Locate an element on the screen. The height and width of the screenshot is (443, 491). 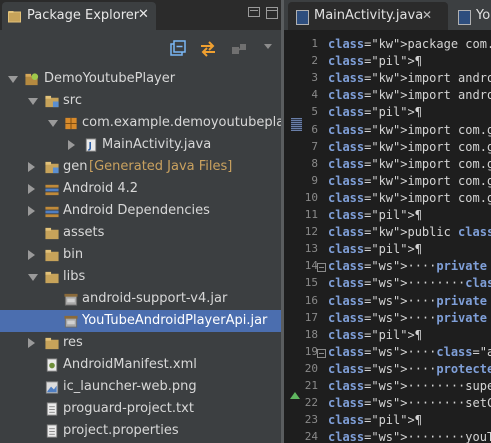
tree-item-youtubeandroidplayerapi-jar: YouTubeAndroidPlayerApi.jar is located at coordinates (140, 321).